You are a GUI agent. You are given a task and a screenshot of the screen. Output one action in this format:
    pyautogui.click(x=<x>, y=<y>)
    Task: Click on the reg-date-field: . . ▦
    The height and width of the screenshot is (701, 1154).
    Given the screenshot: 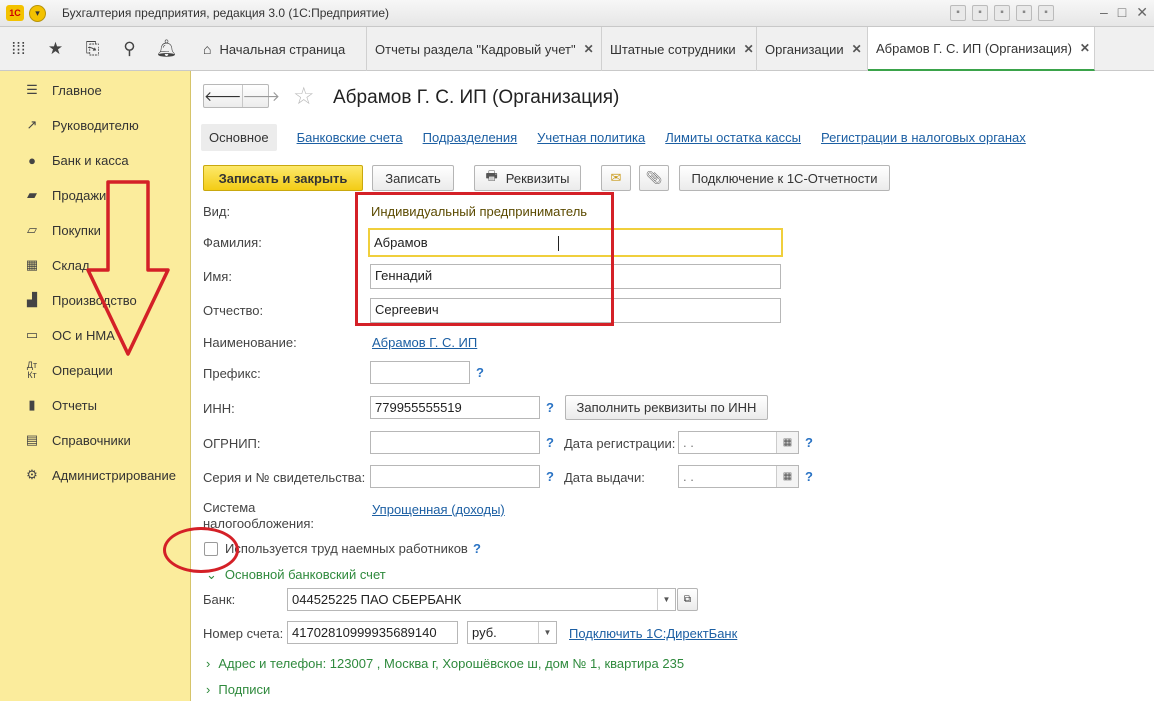 What is the action you would take?
    pyautogui.click(x=738, y=442)
    